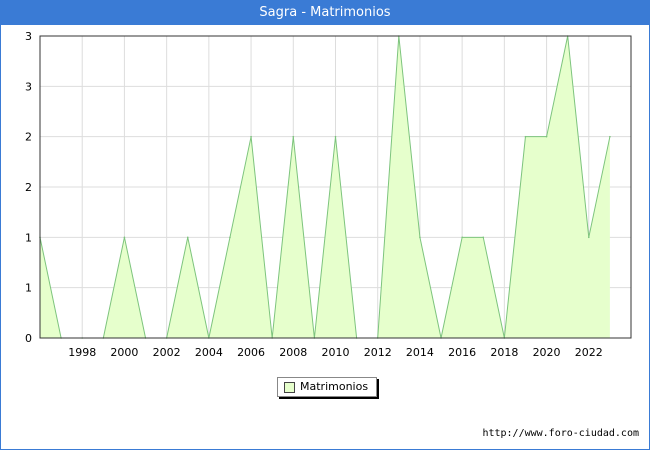  Describe the element at coordinates (289, 387) in the screenshot. I see `legend-swatch` at that location.